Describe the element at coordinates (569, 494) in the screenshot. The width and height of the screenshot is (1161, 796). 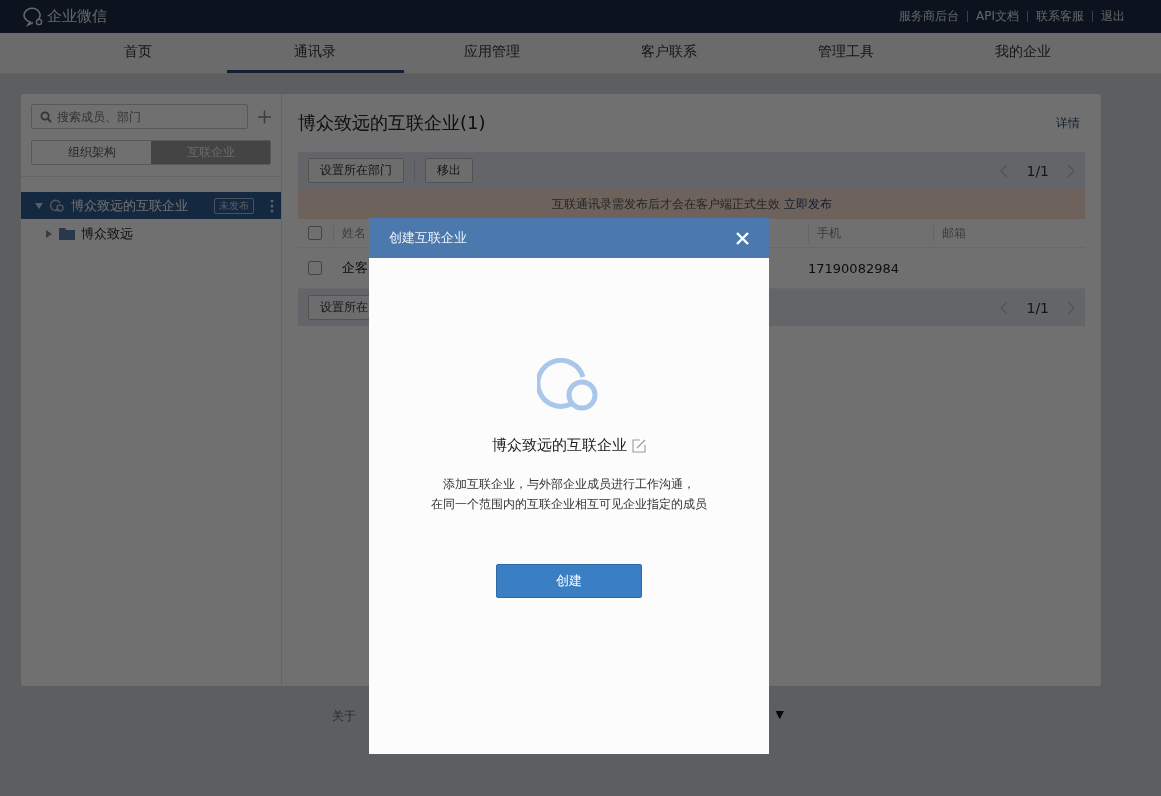
I see `description-text: 添加互联企业，与外部企业成员进行工作沟通， 在同一个范围内的互联企业相互可见企业指定的成员` at that location.